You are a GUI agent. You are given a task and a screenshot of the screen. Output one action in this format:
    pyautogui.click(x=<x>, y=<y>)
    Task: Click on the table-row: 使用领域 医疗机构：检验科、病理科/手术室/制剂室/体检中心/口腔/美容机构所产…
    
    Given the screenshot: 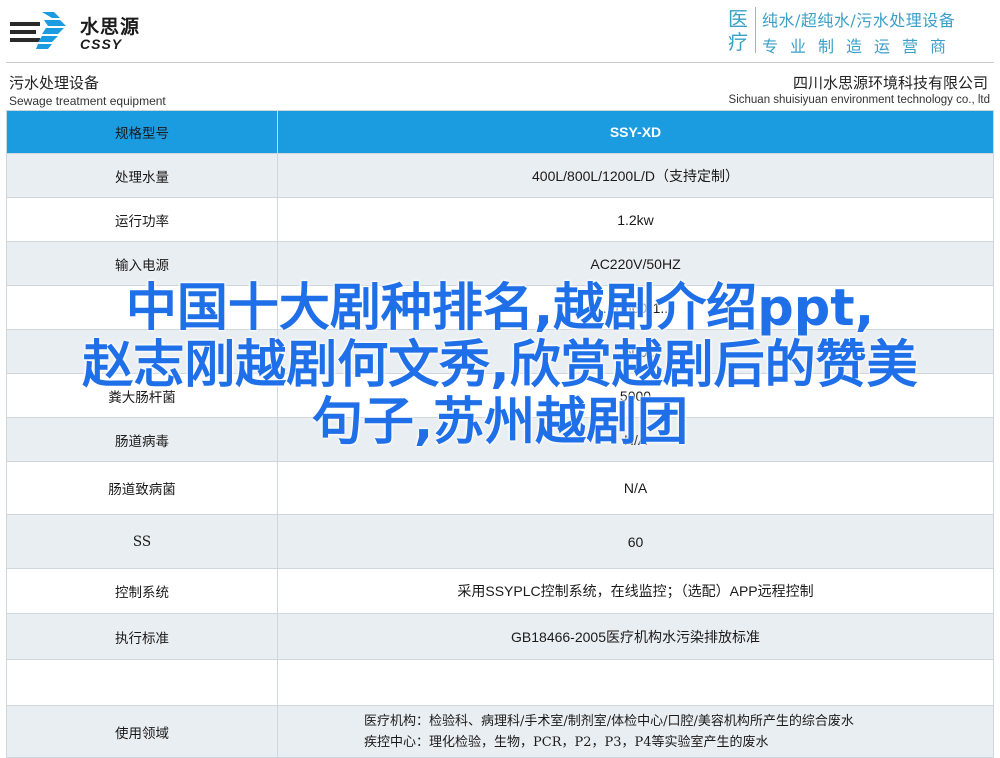 What is the action you would take?
    pyautogui.click(x=500, y=731)
    